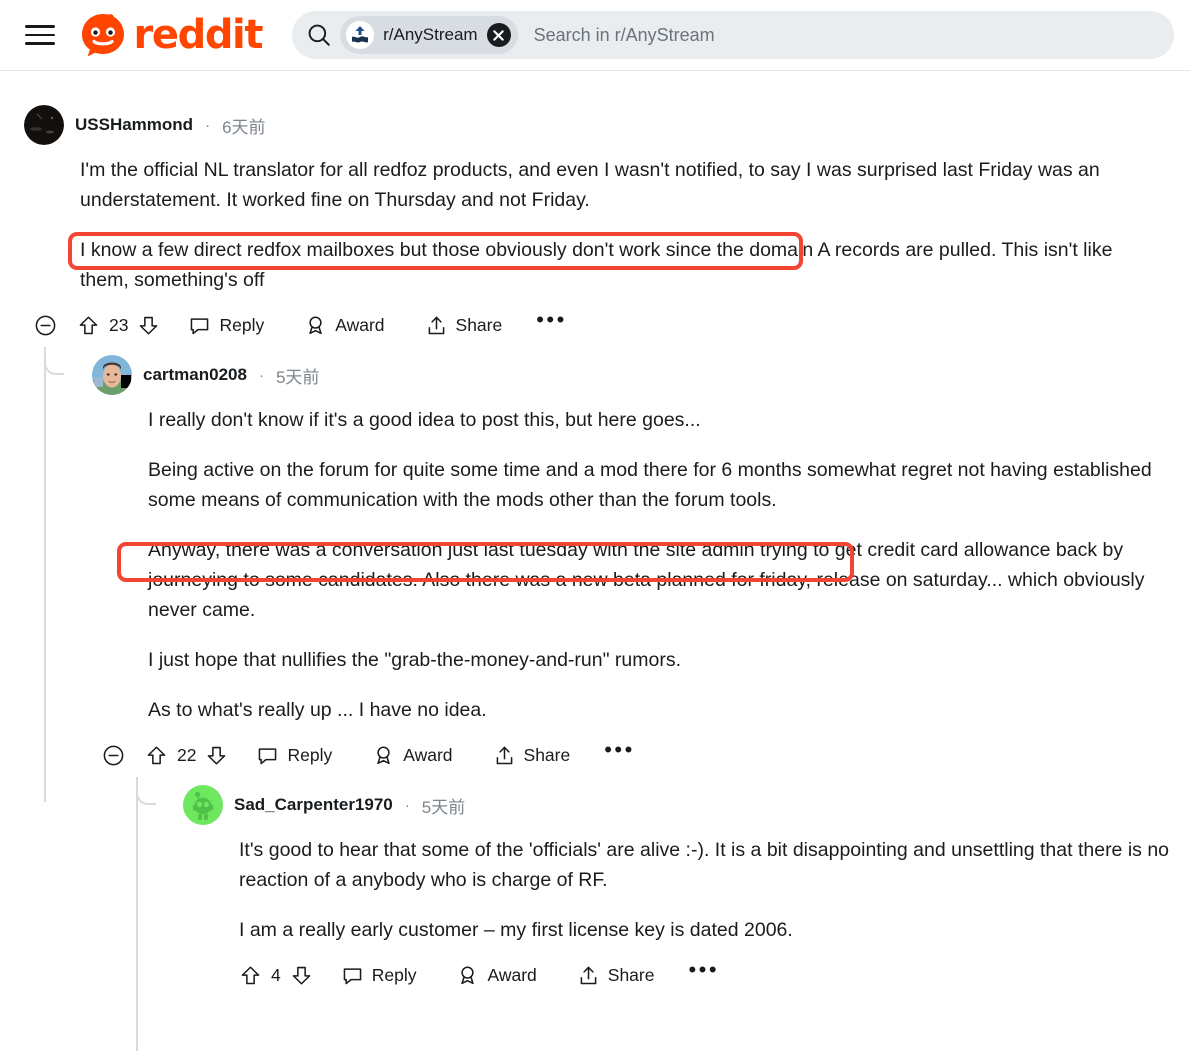  I want to click on comment-author: USSHammond, so click(134, 125).